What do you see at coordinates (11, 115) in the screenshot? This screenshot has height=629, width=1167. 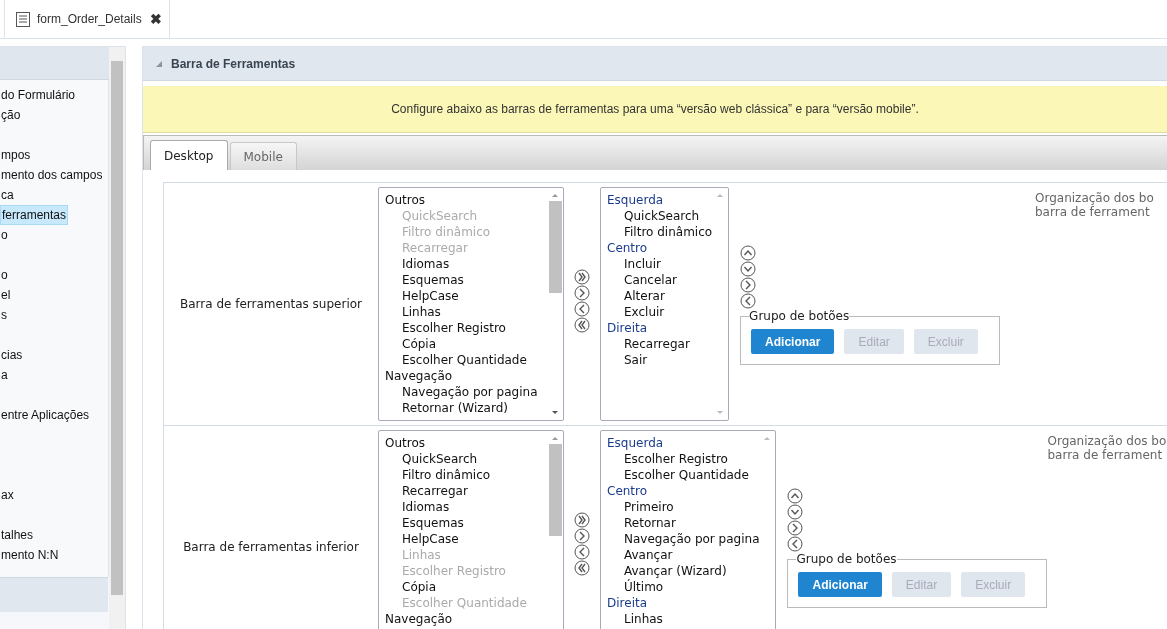 I see `sidebar-item: ção` at bounding box center [11, 115].